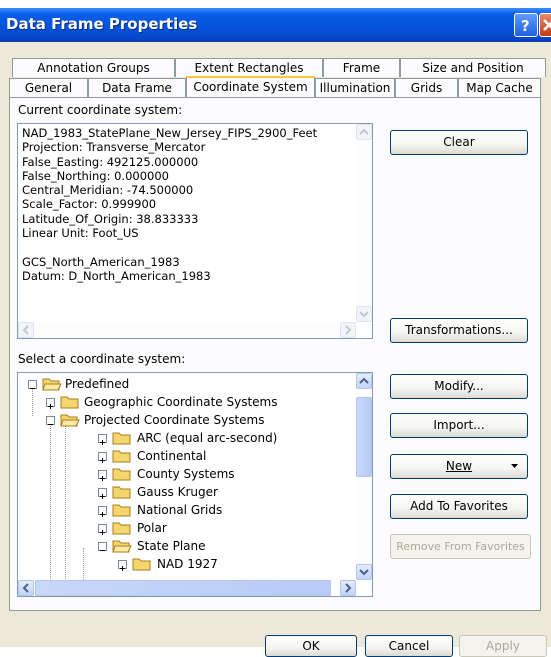 The height and width of the screenshot is (657, 551). I want to click on scroll-right-button, so click(348, 330).